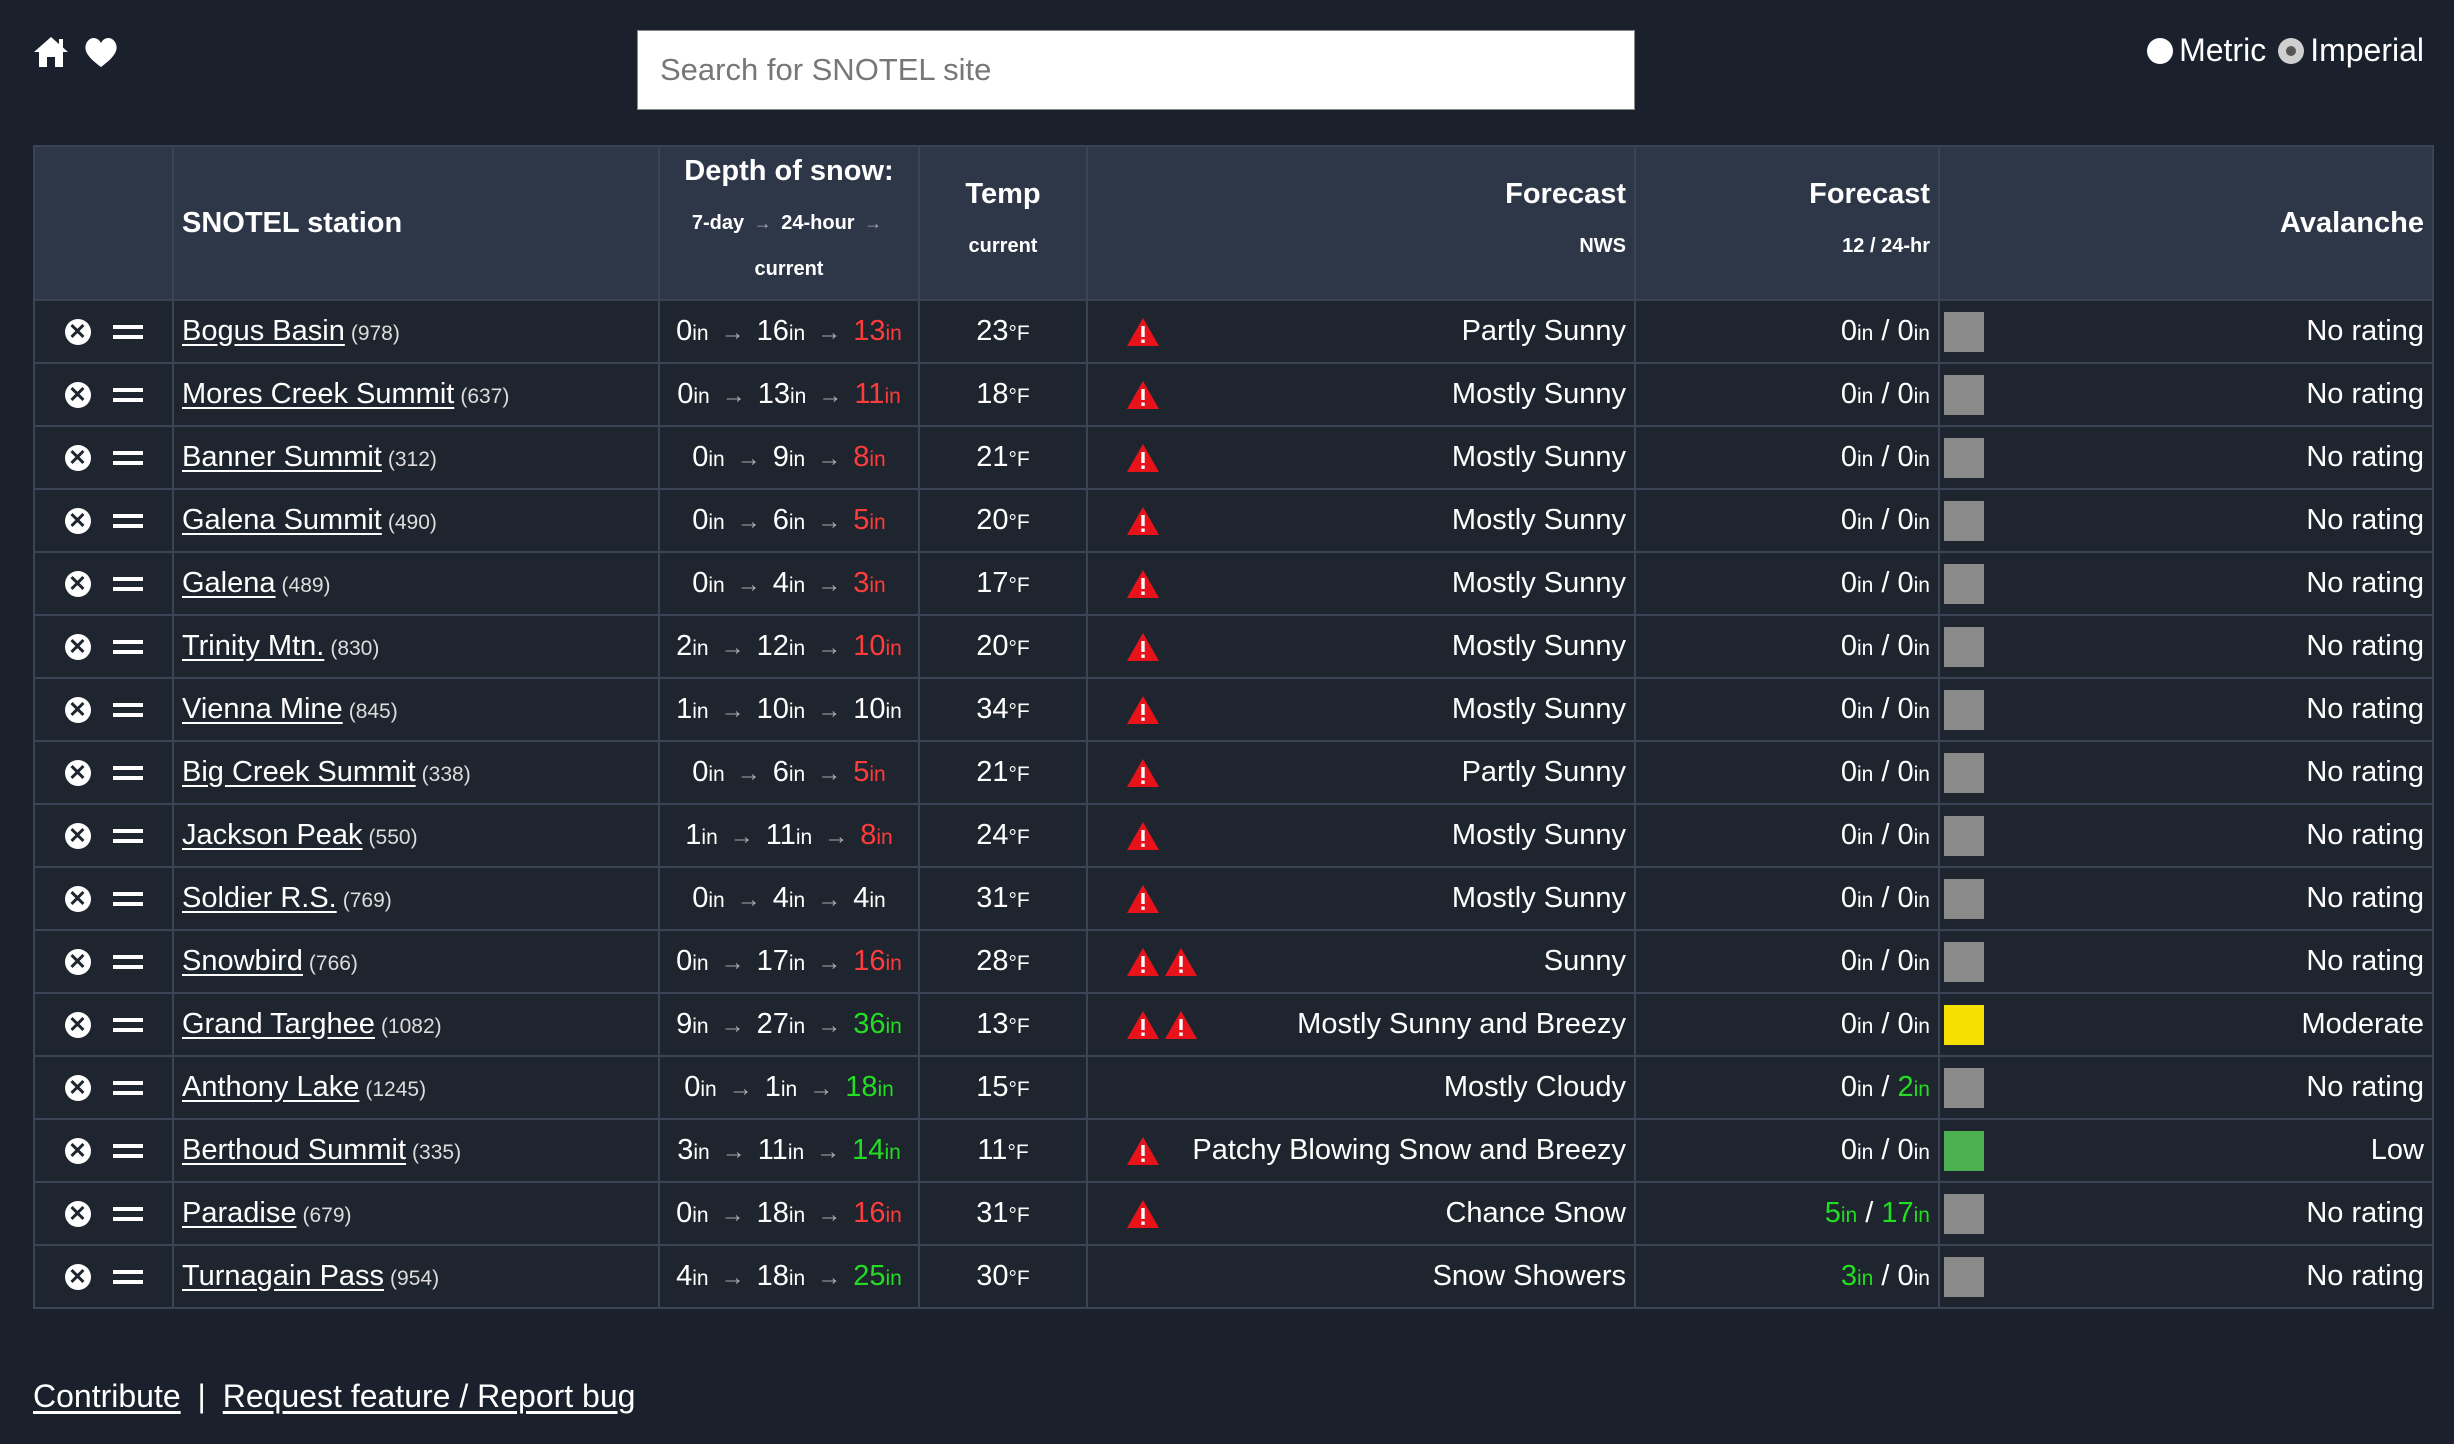 The height and width of the screenshot is (1444, 2454). I want to click on station-link: Paradise, so click(239, 1213).